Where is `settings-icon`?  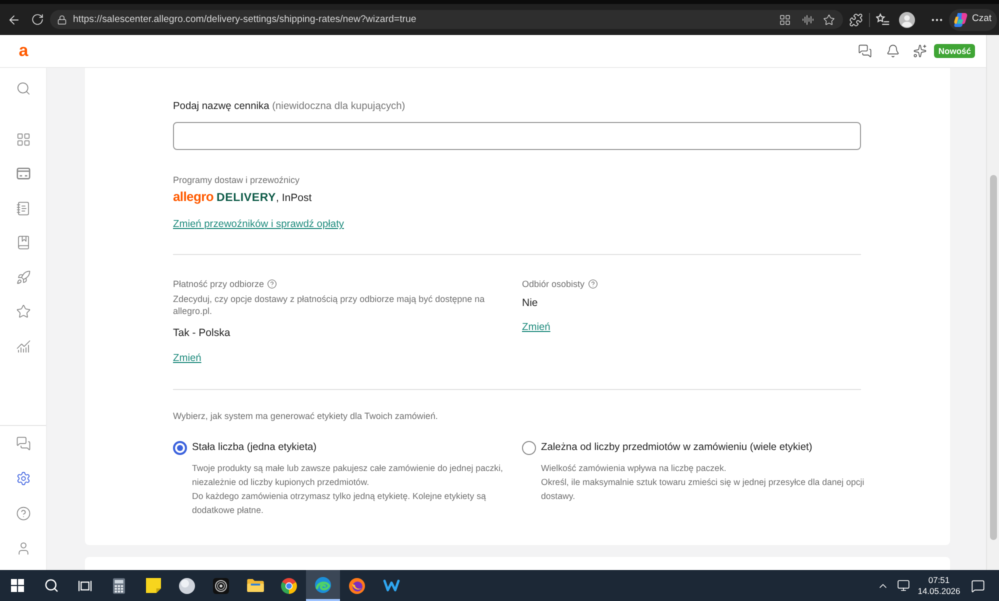
settings-icon is located at coordinates (23, 478).